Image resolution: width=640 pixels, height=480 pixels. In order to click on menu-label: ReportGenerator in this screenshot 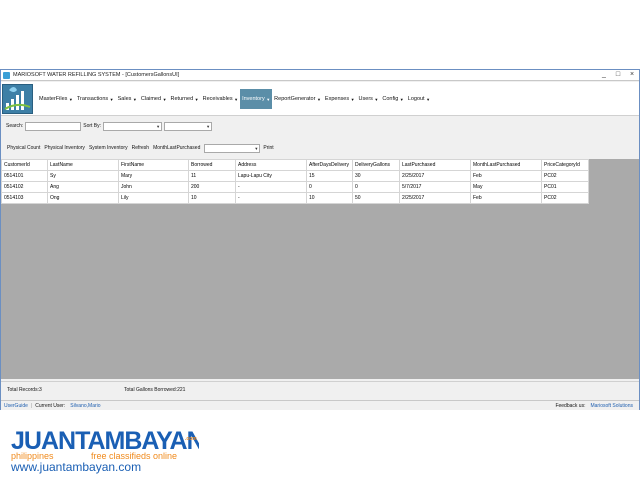, I will do `click(295, 99)`.